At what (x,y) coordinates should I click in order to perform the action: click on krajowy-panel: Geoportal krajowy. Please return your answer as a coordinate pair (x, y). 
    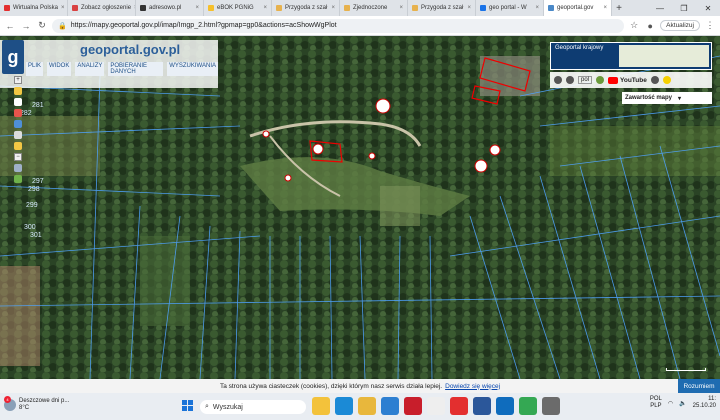
    Looking at the image, I should click on (631, 56).